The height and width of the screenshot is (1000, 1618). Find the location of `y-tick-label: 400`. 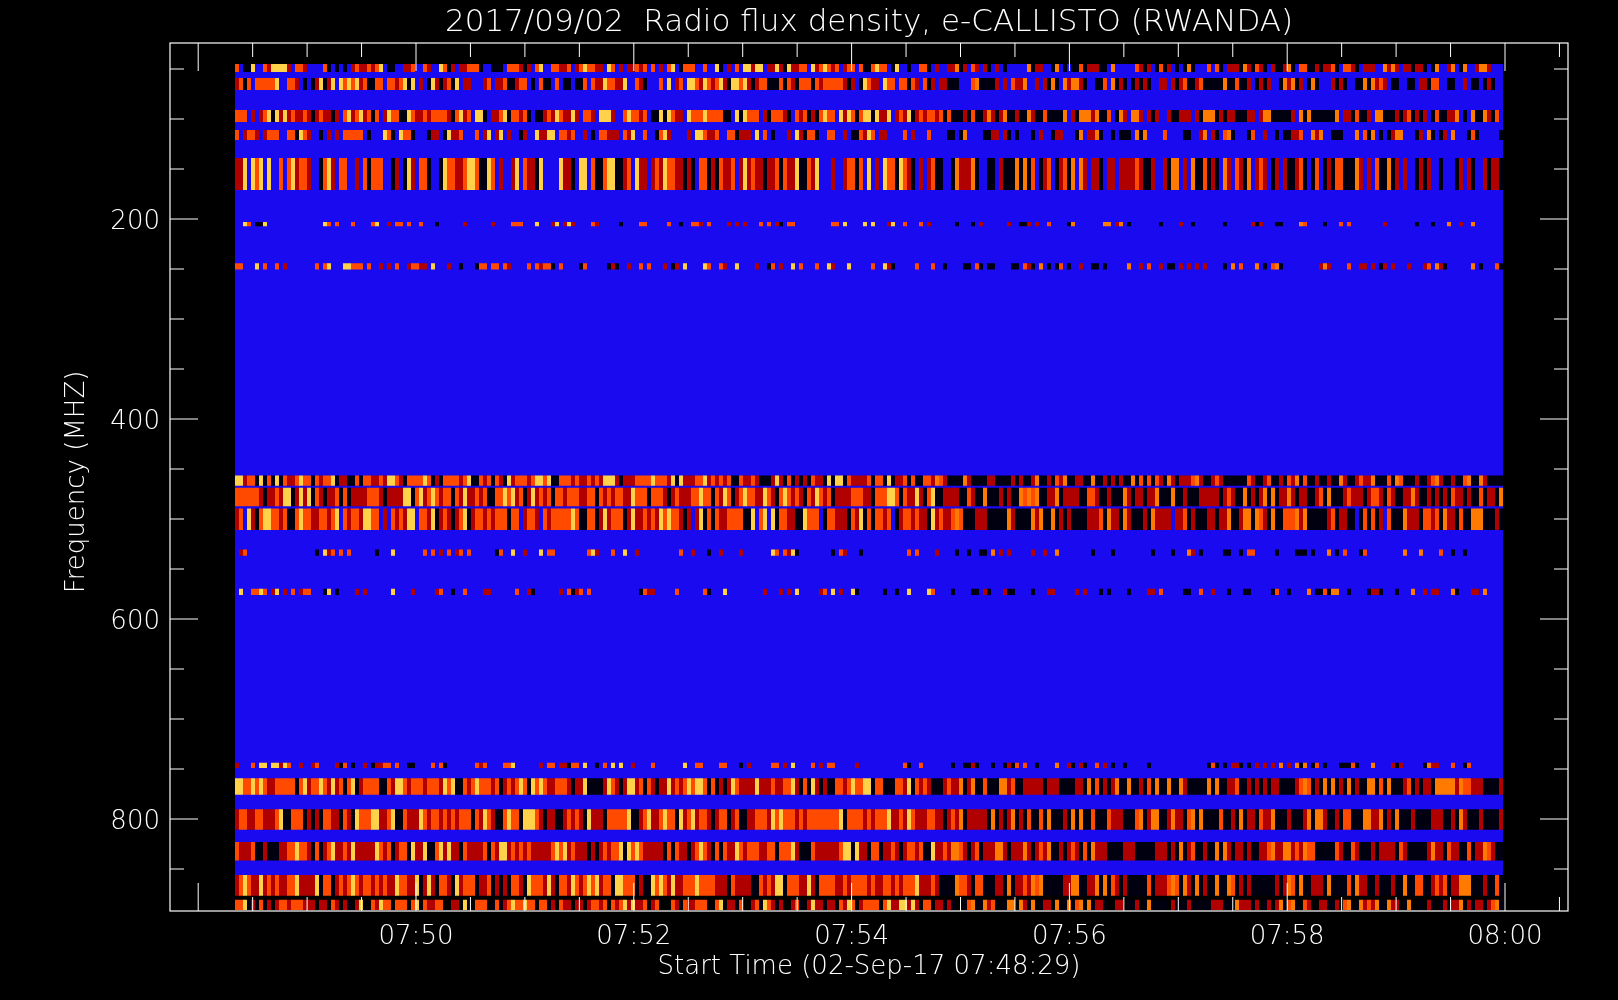

y-tick-label: 400 is located at coordinates (135, 420).